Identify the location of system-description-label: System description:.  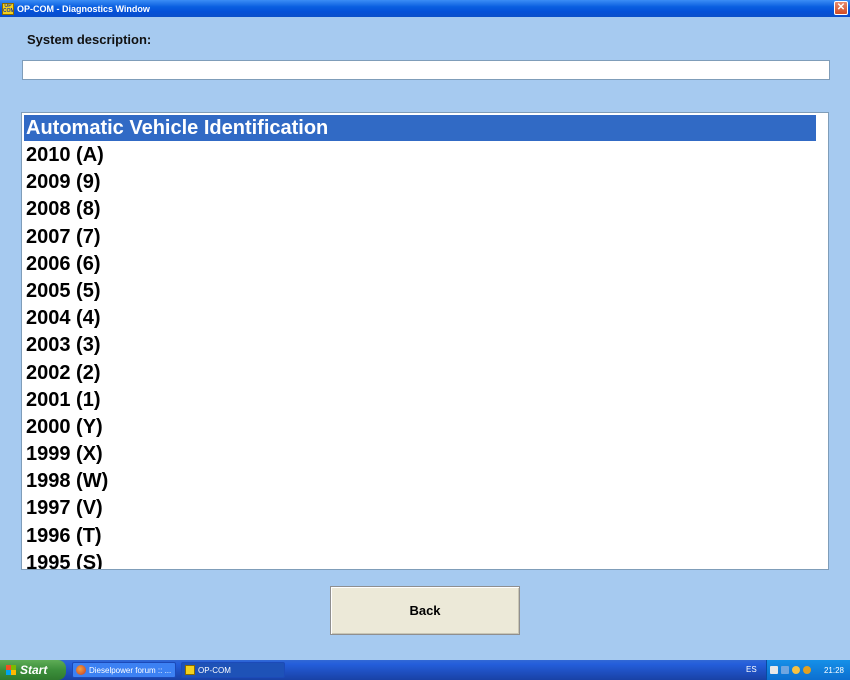
(89, 39).